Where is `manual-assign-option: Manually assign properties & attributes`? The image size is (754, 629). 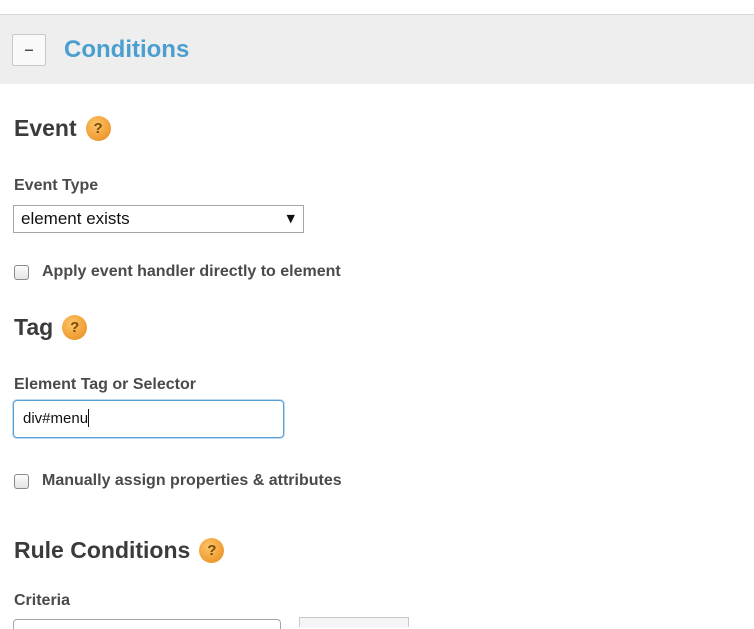 manual-assign-option: Manually assign properties & attributes is located at coordinates (178, 481).